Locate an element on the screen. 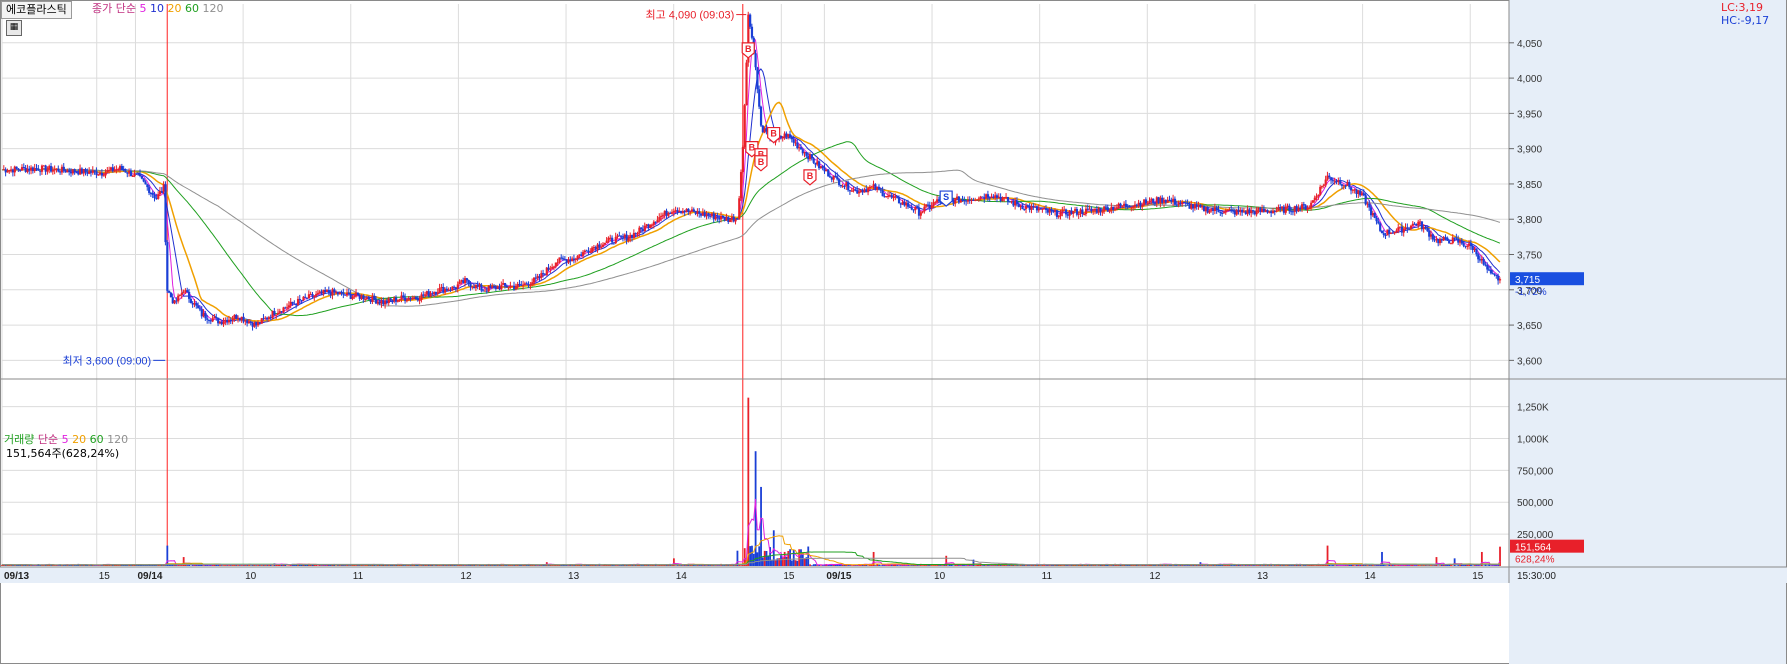  time-tick-label: 11 is located at coordinates (358, 576).